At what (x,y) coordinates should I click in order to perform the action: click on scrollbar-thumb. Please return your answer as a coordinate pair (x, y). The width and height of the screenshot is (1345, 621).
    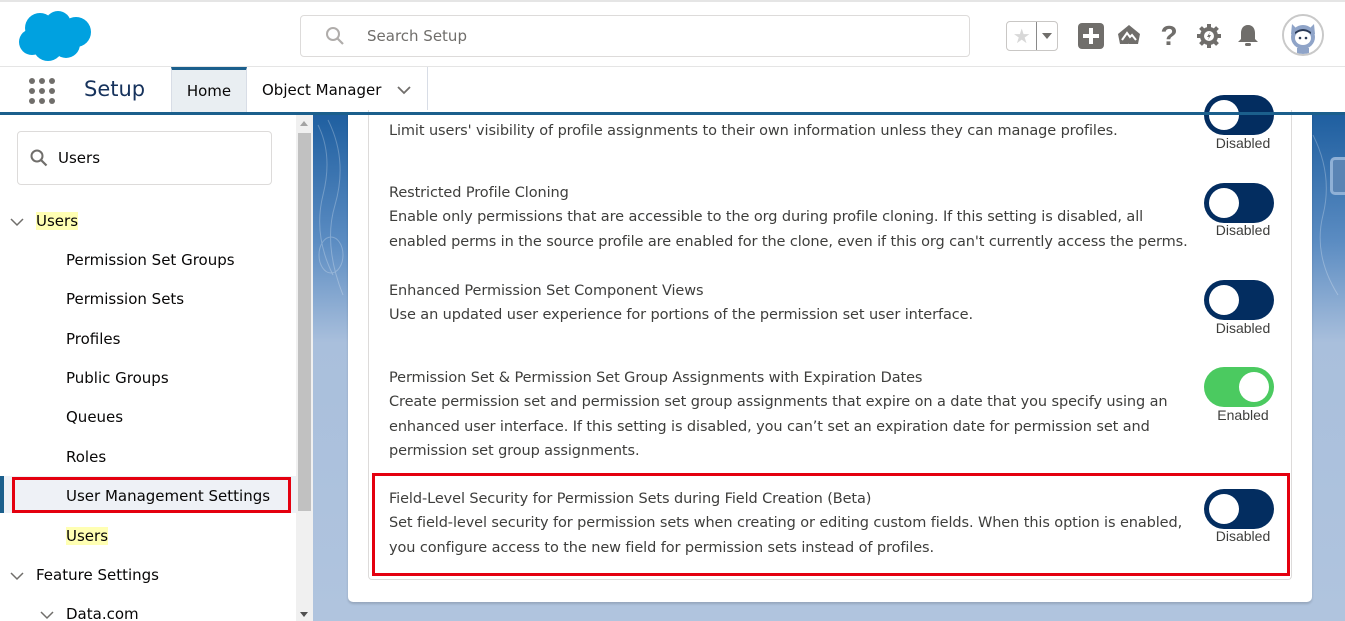
    Looking at the image, I should click on (304, 322).